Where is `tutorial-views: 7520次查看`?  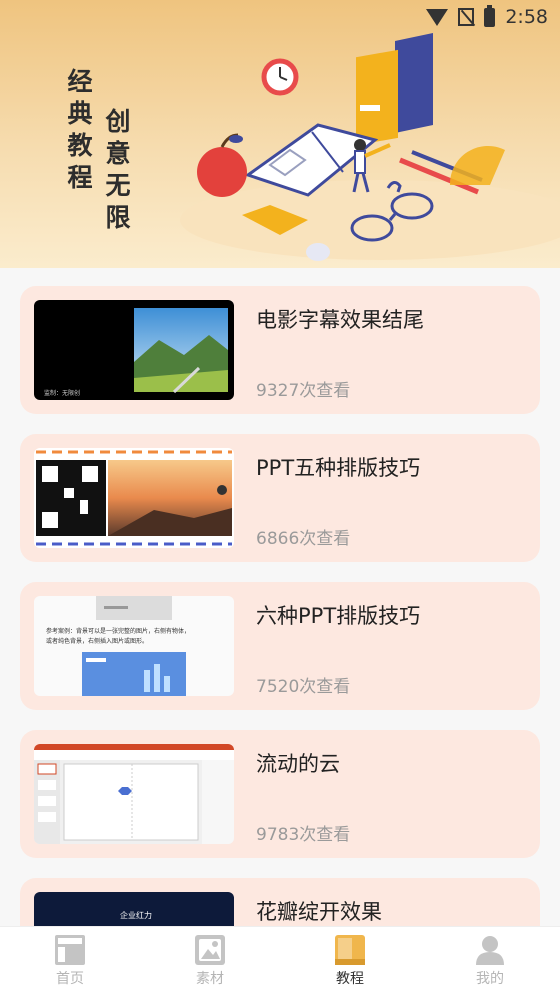 tutorial-views: 7520次查看 is located at coordinates (303, 687).